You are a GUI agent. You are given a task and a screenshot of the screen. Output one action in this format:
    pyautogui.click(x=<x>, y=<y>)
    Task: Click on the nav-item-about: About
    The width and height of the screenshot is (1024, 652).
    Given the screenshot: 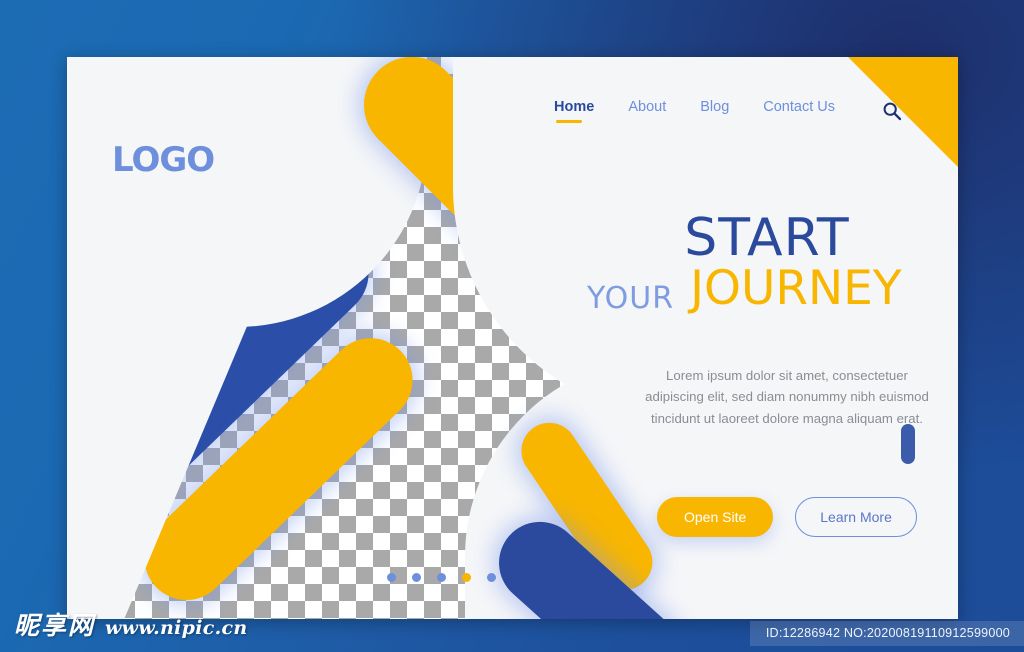 What is the action you would take?
    pyautogui.click(x=647, y=110)
    